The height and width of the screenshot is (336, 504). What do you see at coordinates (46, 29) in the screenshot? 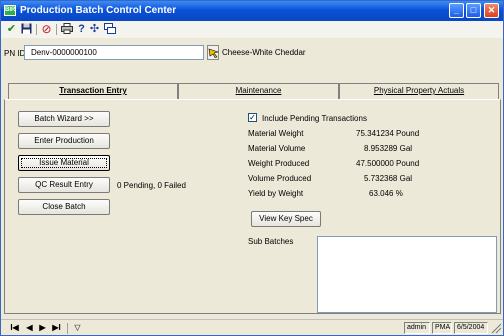
I see `cancel-icon: ⊘` at bounding box center [46, 29].